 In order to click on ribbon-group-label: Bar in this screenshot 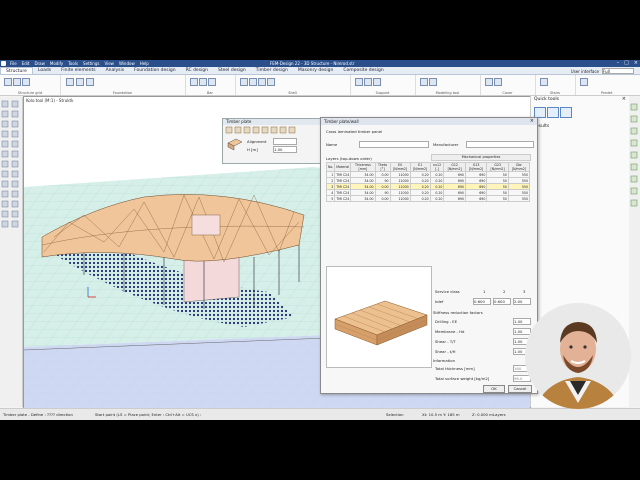, I will do `click(210, 93)`.